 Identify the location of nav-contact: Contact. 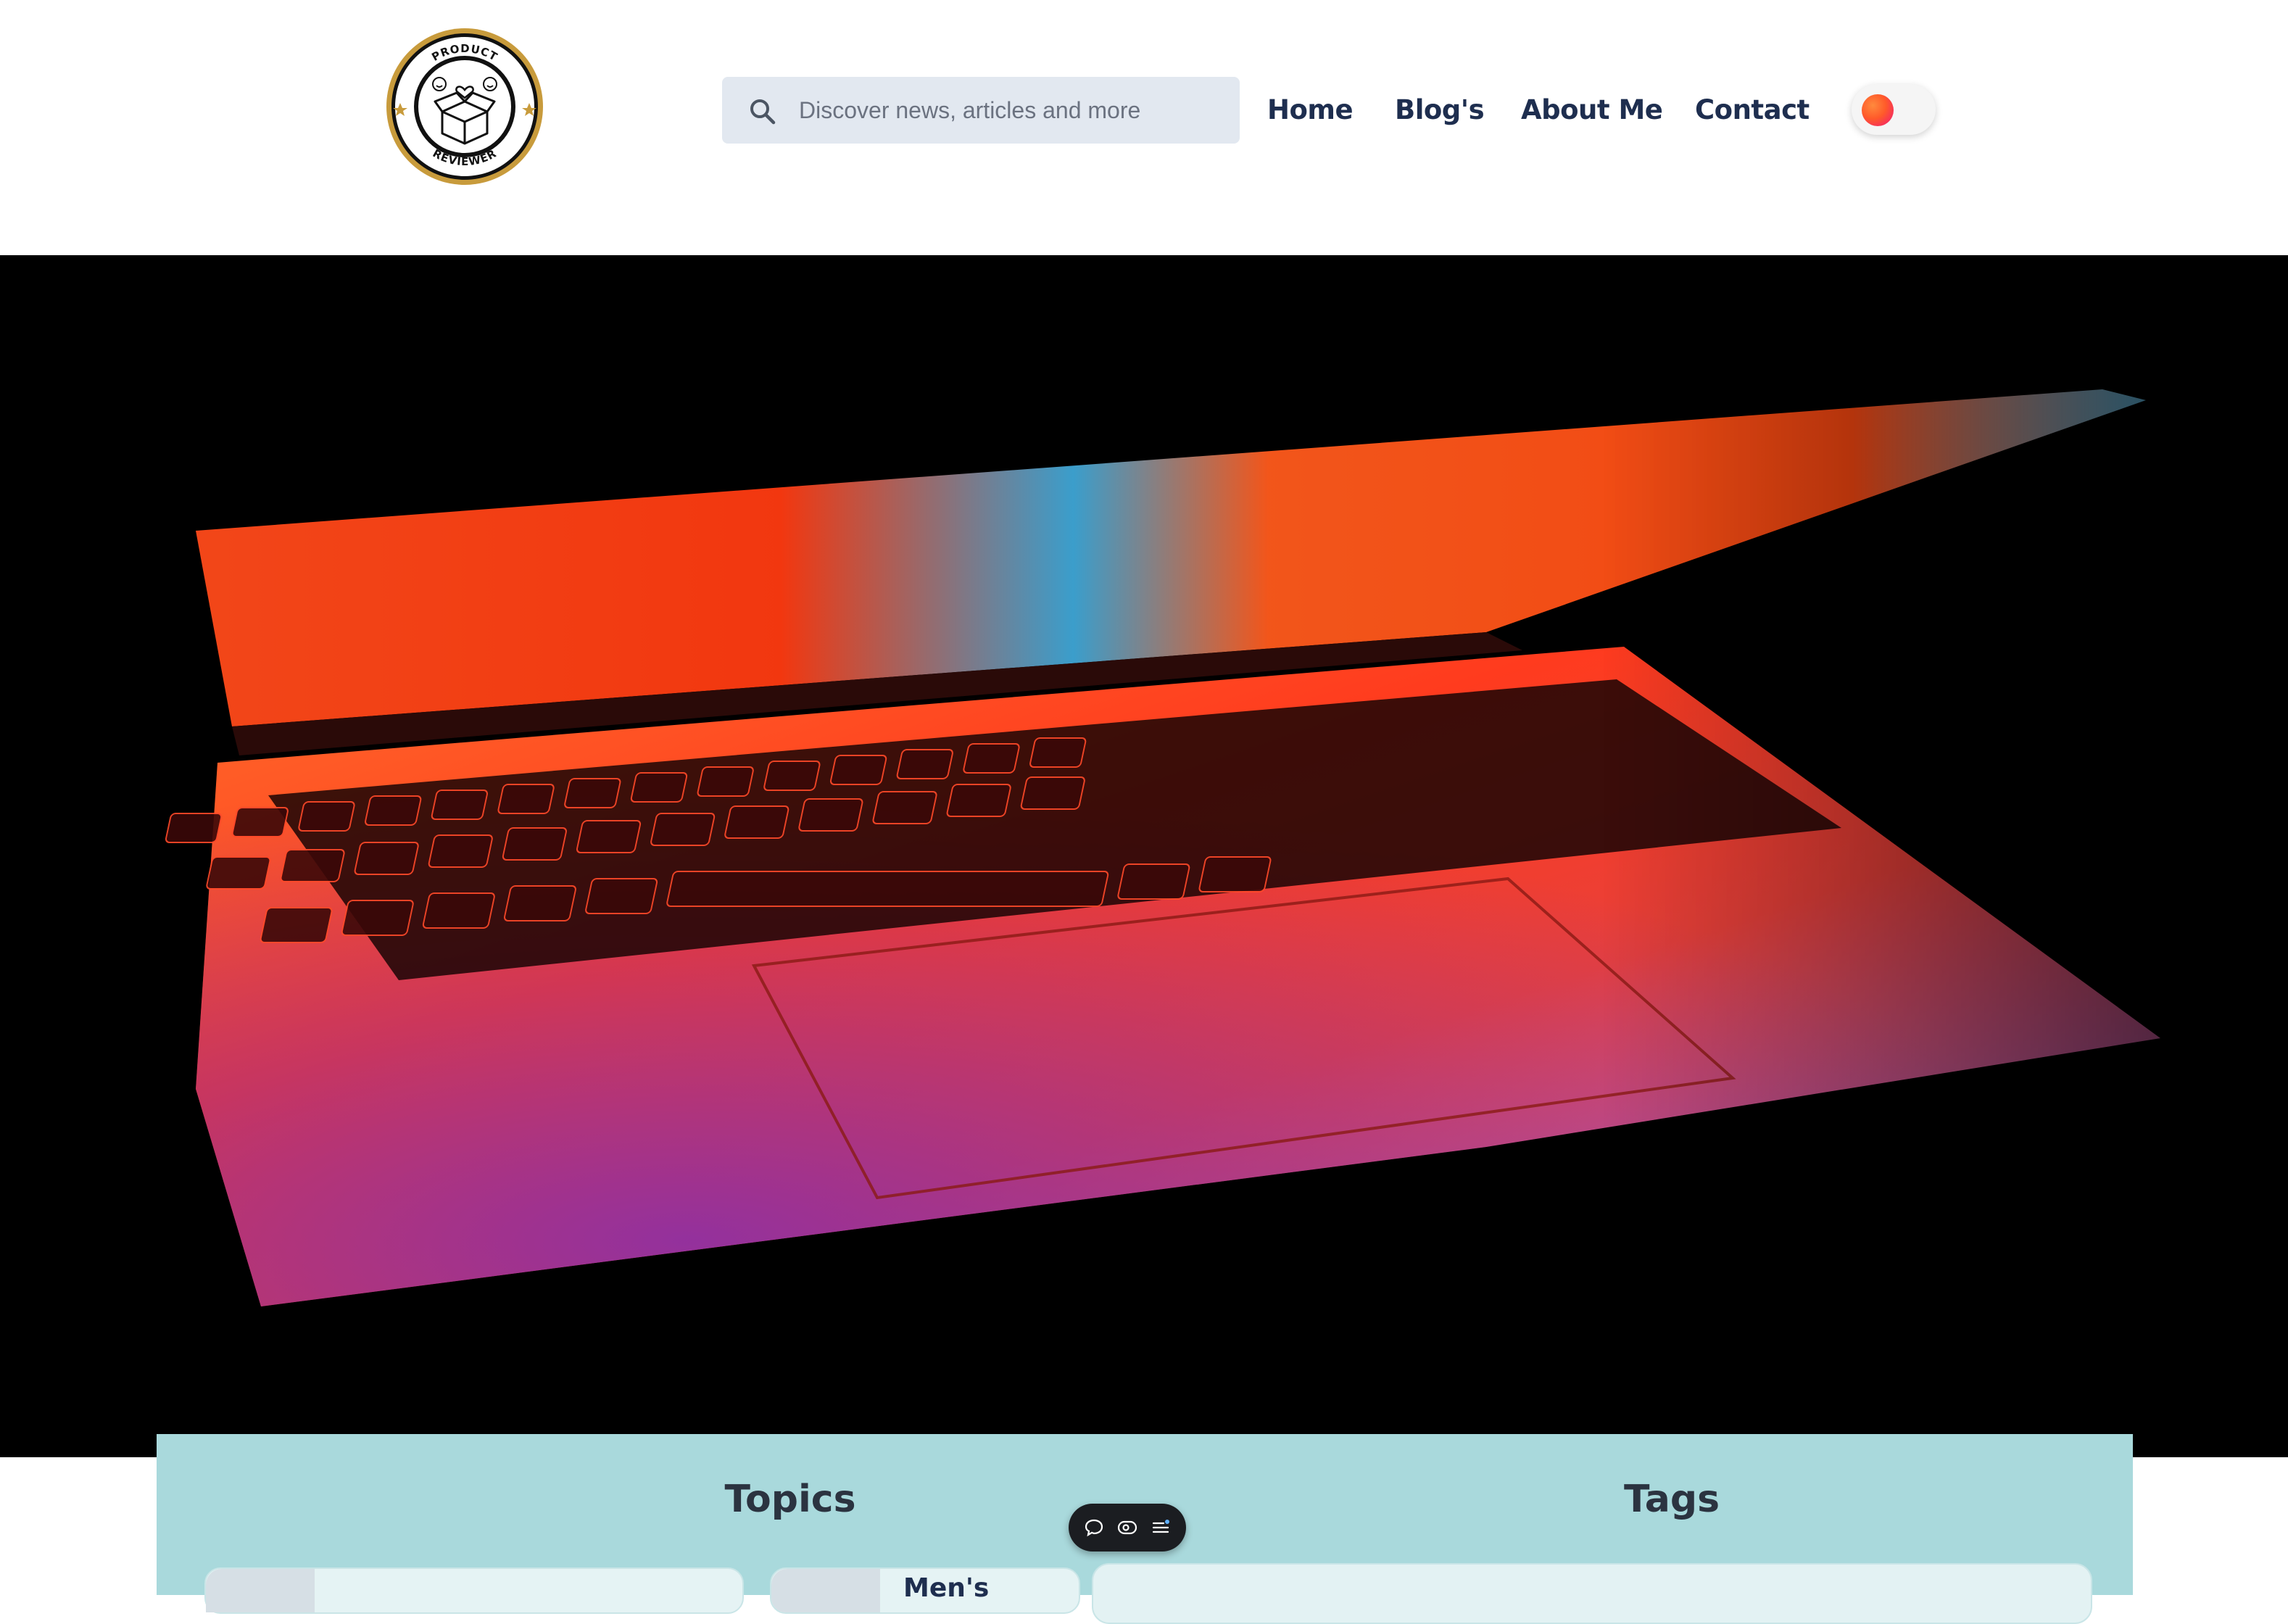
(1753, 110).